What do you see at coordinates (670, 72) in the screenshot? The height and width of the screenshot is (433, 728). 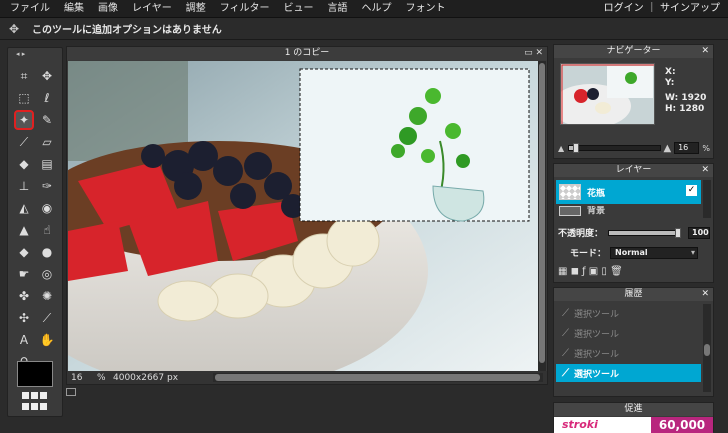 I see `x-label: X:` at bounding box center [670, 72].